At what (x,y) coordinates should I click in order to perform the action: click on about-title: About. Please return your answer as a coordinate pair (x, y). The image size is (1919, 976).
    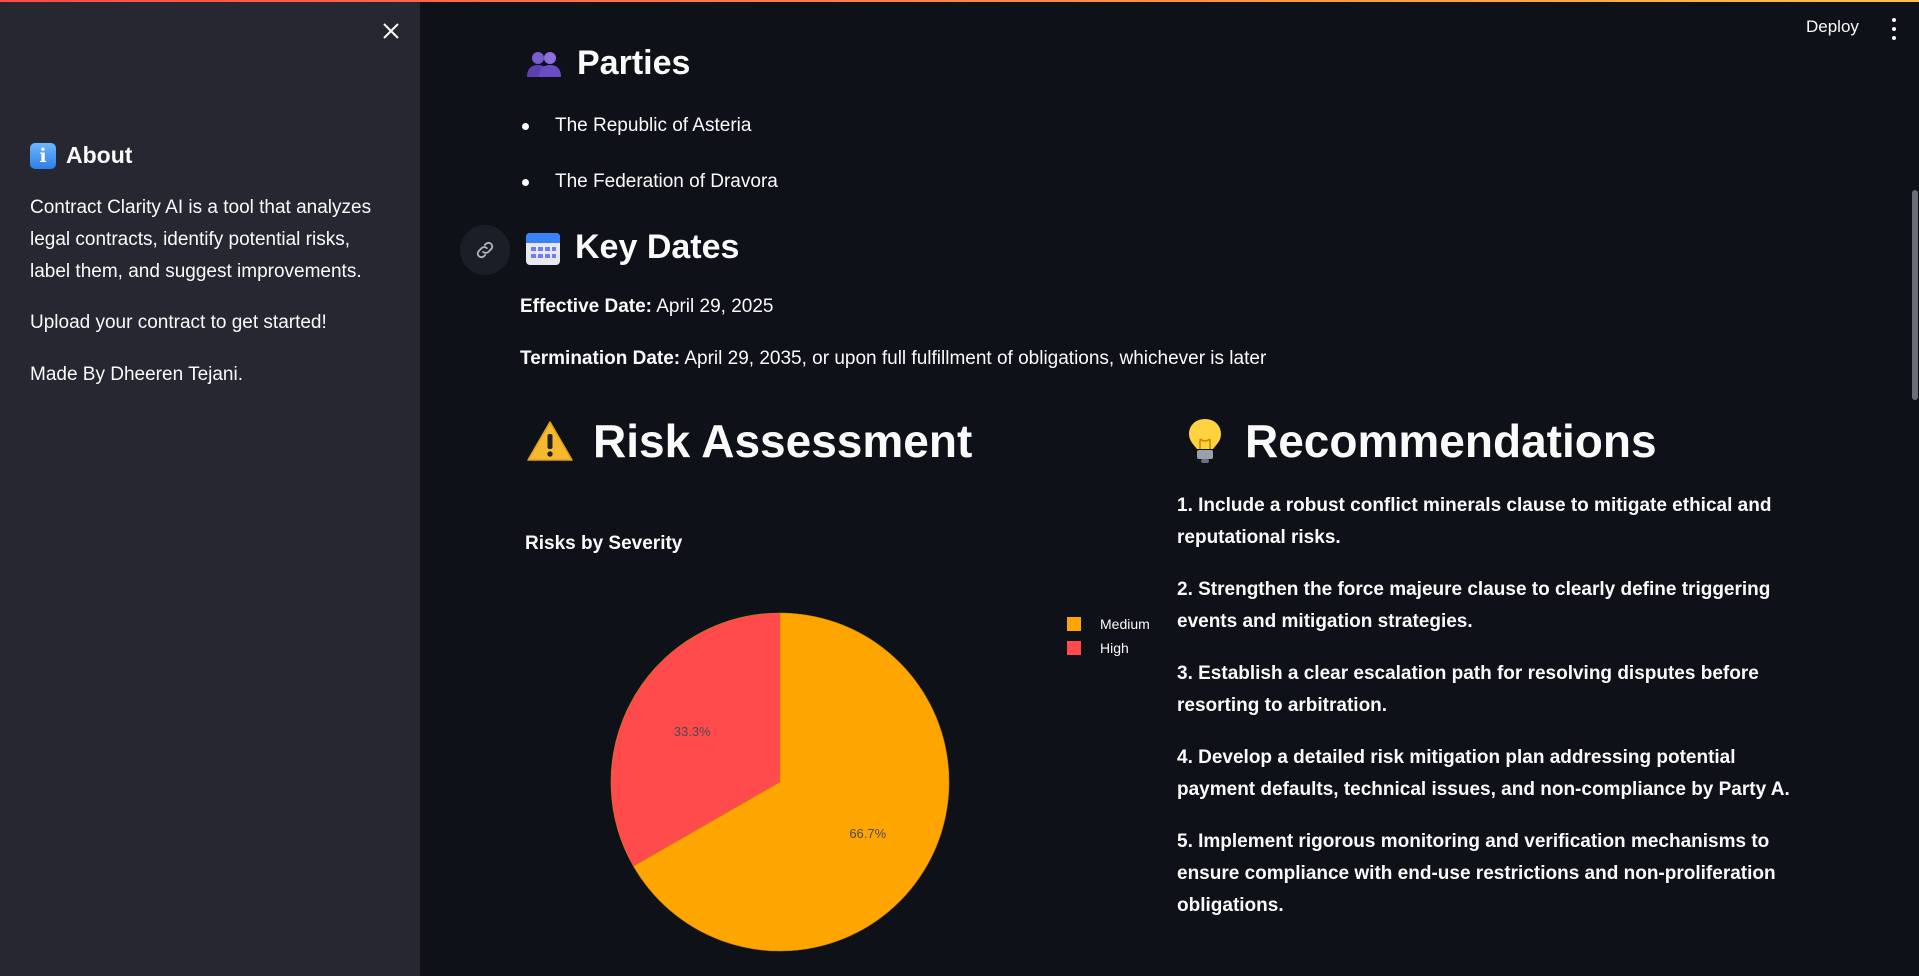
    Looking at the image, I should click on (99, 155).